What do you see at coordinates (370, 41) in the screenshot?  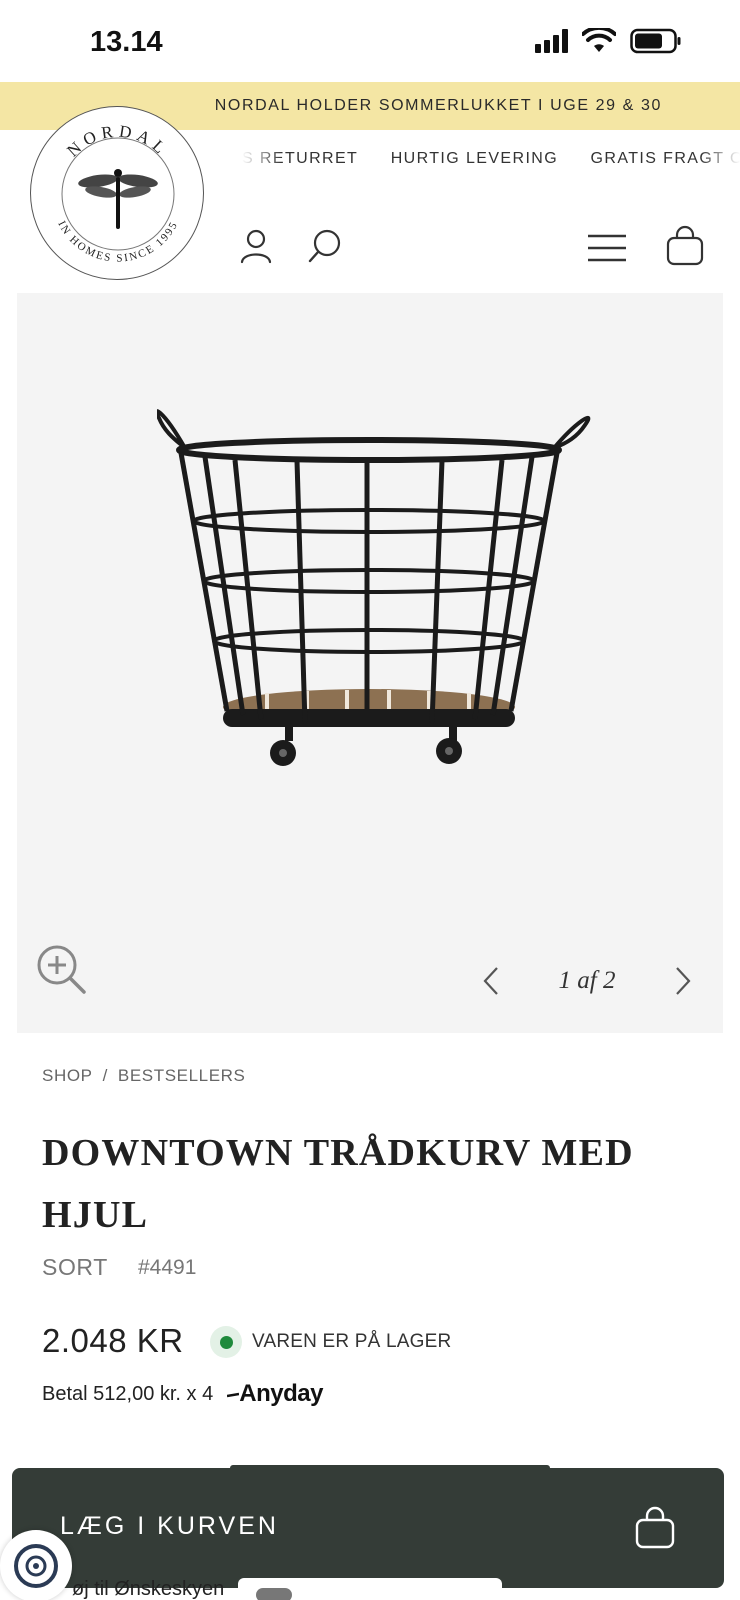 I see `status-bar: 13.14` at bounding box center [370, 41].